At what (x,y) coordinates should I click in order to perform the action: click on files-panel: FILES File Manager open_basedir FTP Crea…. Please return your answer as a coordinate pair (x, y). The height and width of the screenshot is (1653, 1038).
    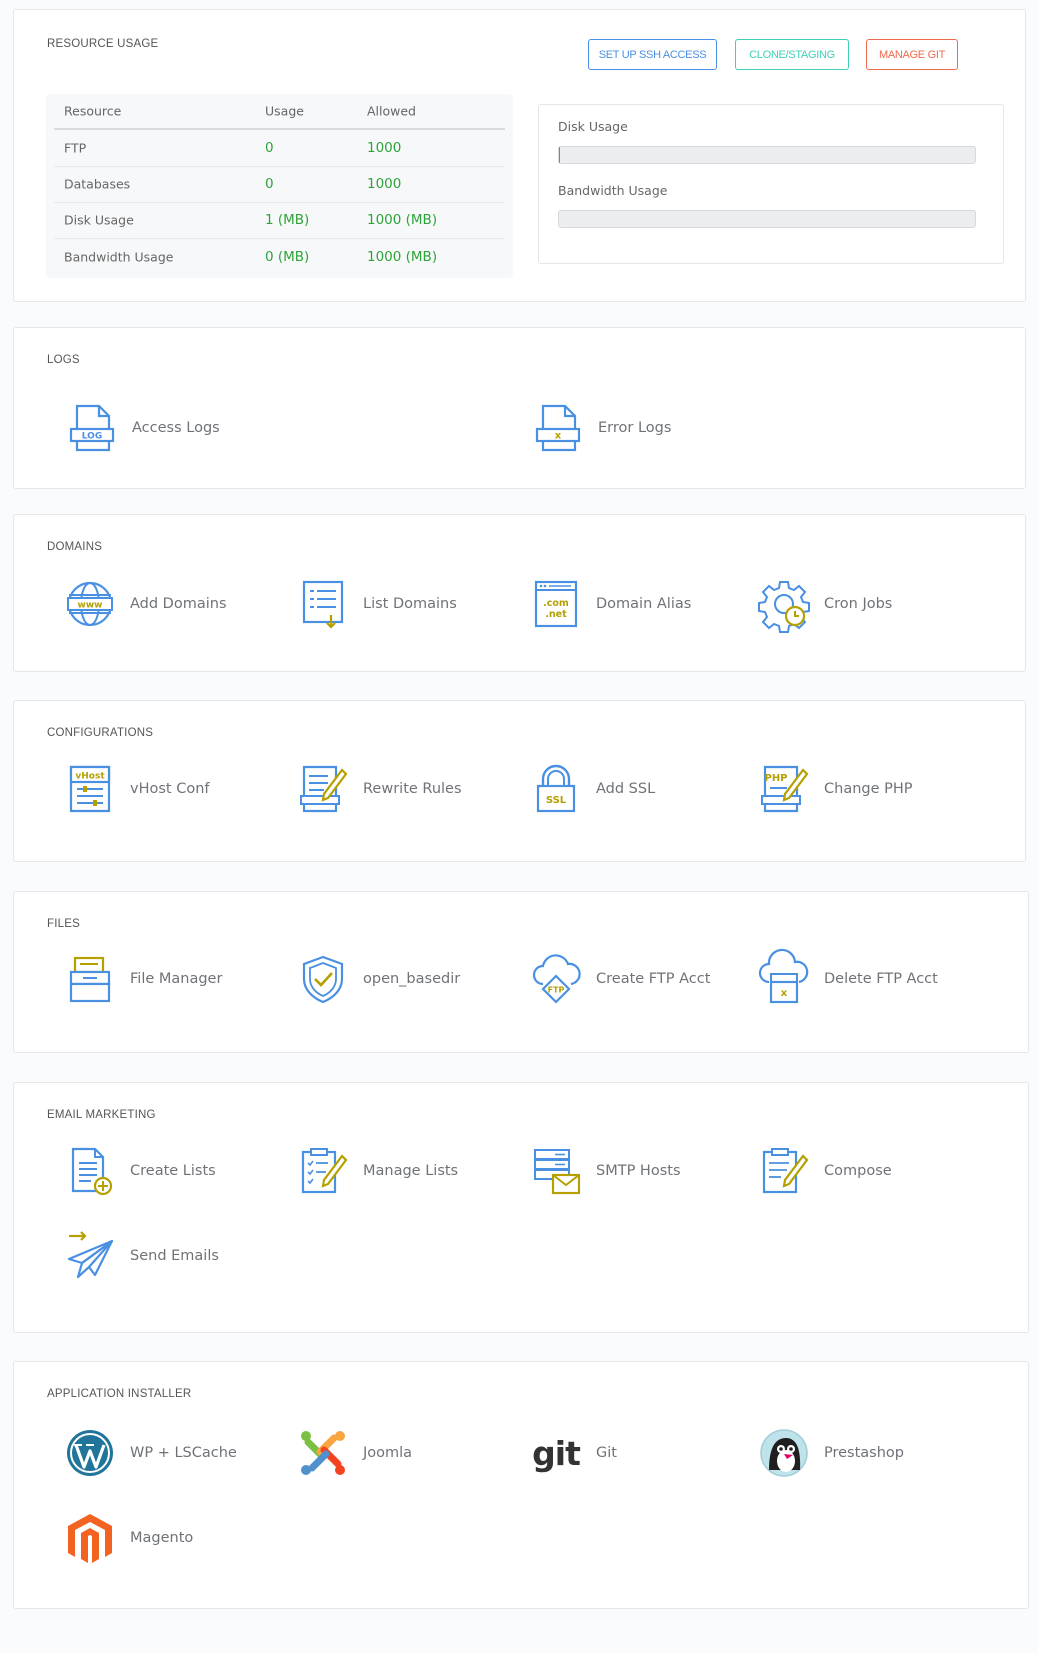
    Looking at the image, I should click on (521, 972).